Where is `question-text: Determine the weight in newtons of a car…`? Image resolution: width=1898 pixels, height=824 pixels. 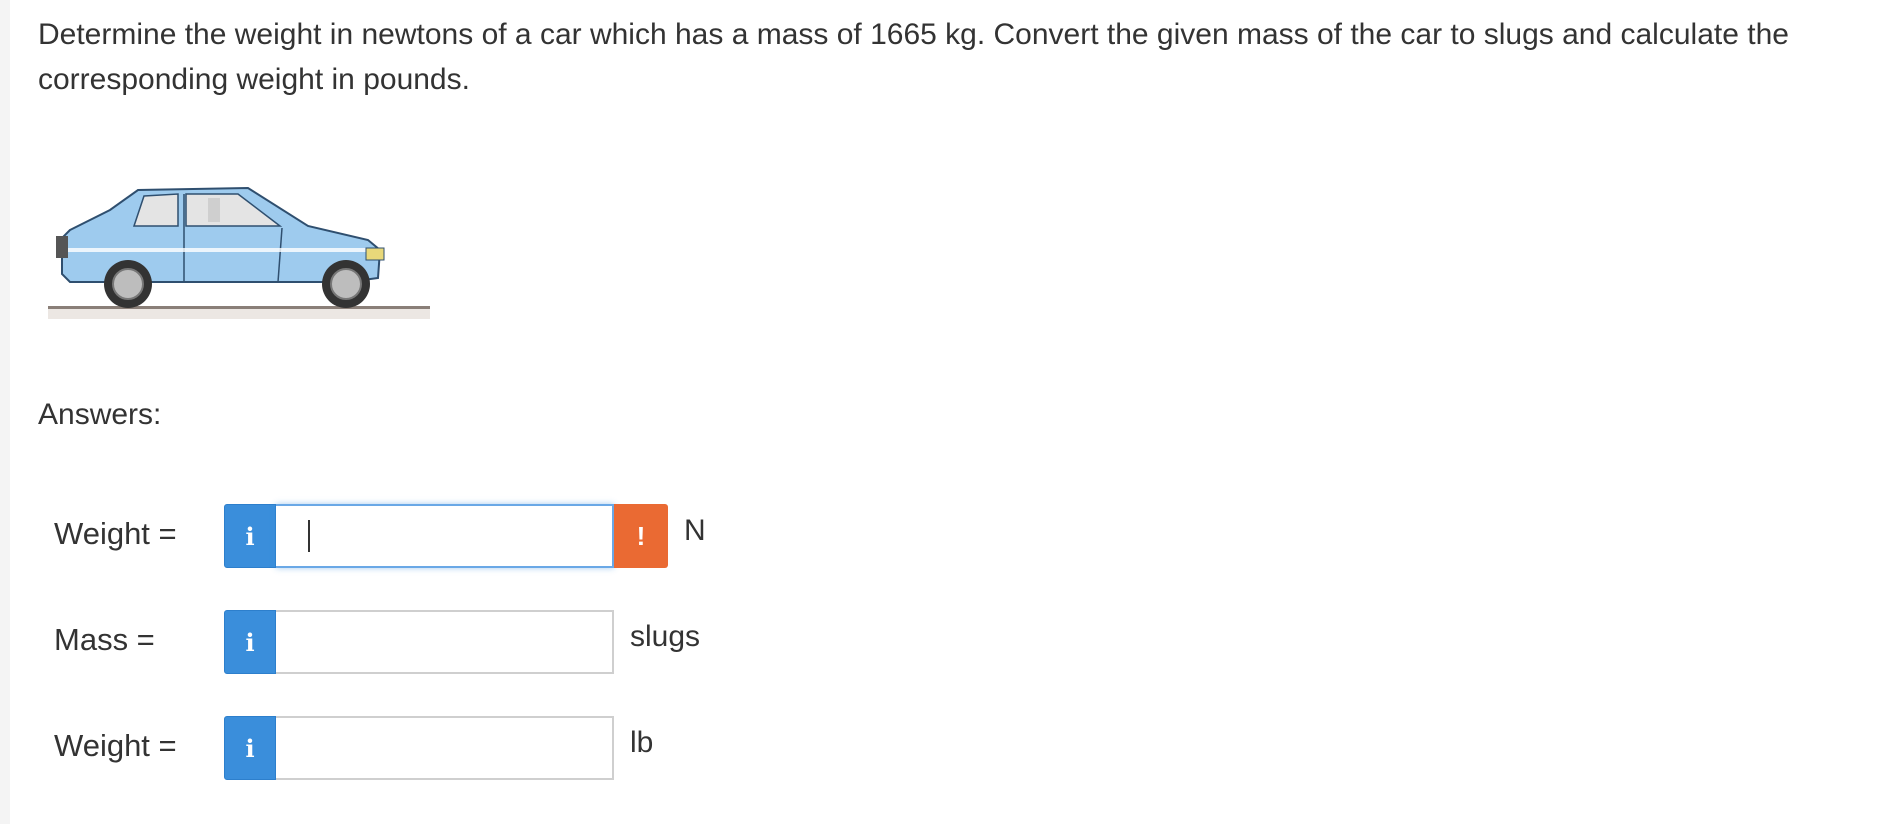 question-text: Determine the weight in newtons of a car… is located at coordinates (913, 57).